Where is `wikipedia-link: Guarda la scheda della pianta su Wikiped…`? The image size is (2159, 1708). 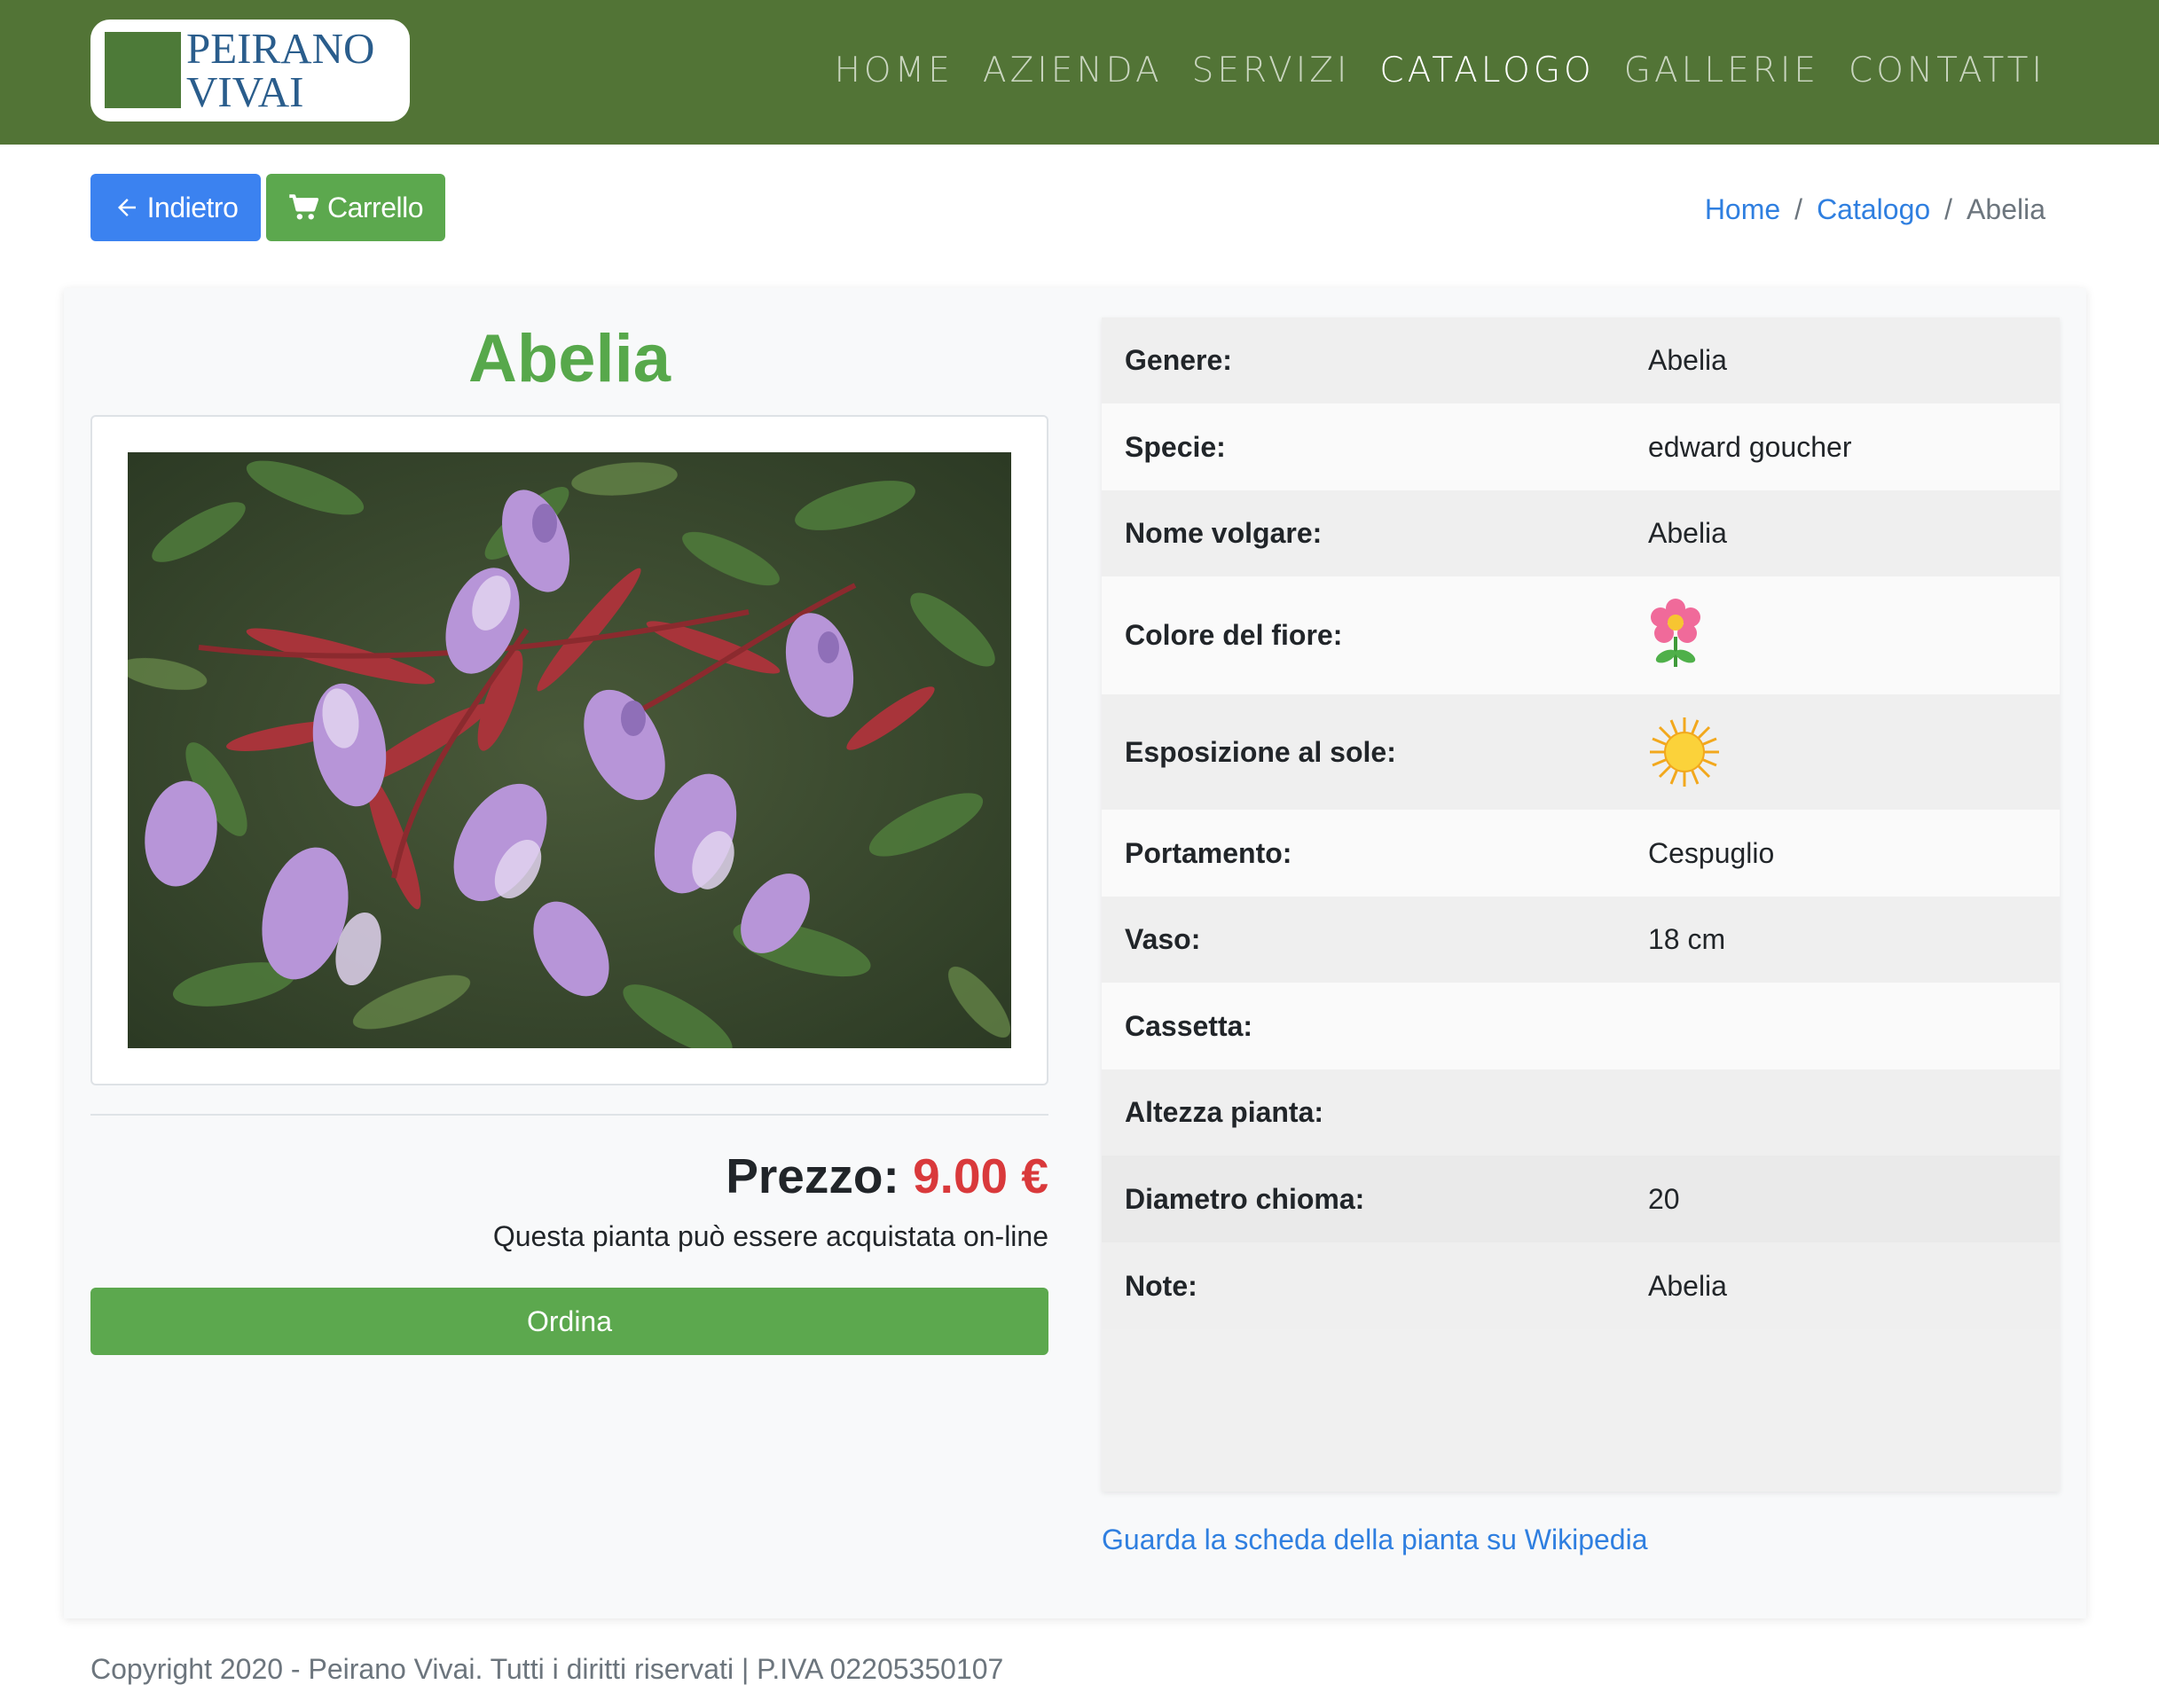 wikipedia-link: Guarda la scheda della pianta su Wikiped… is located at coordinates (1374, 1540).